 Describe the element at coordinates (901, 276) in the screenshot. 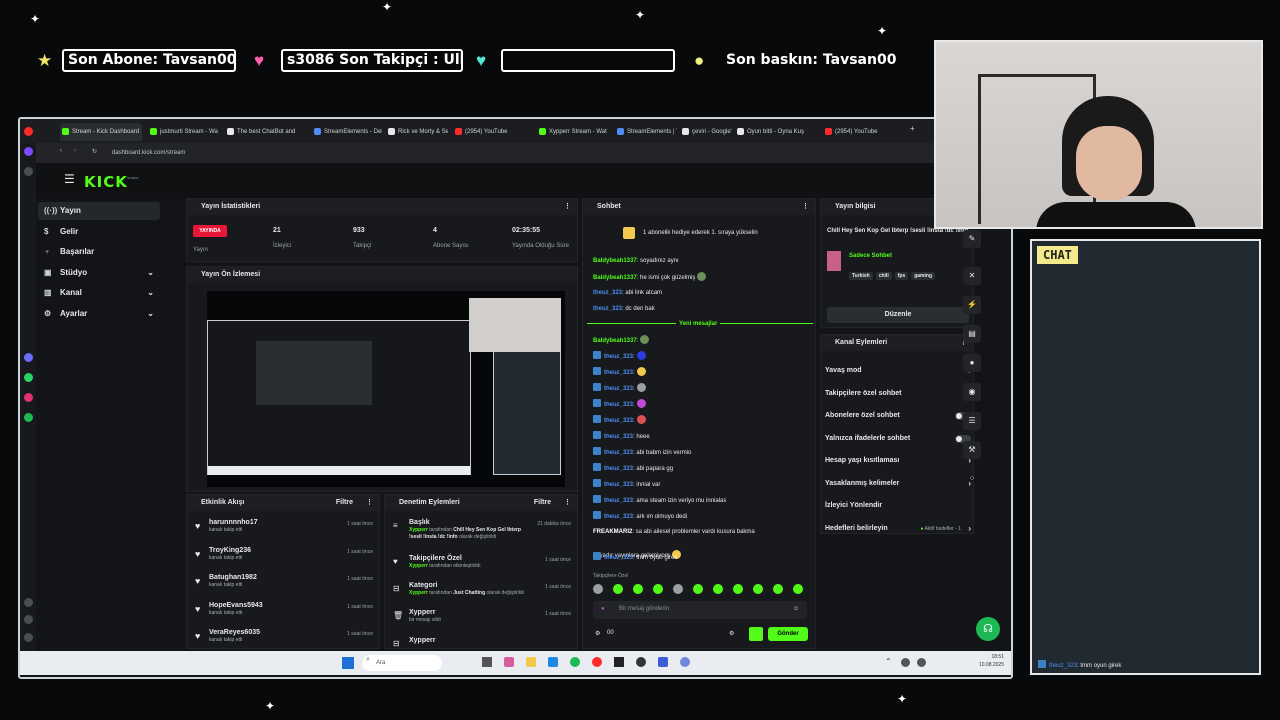

I see `tag-chip: fps` at that location.